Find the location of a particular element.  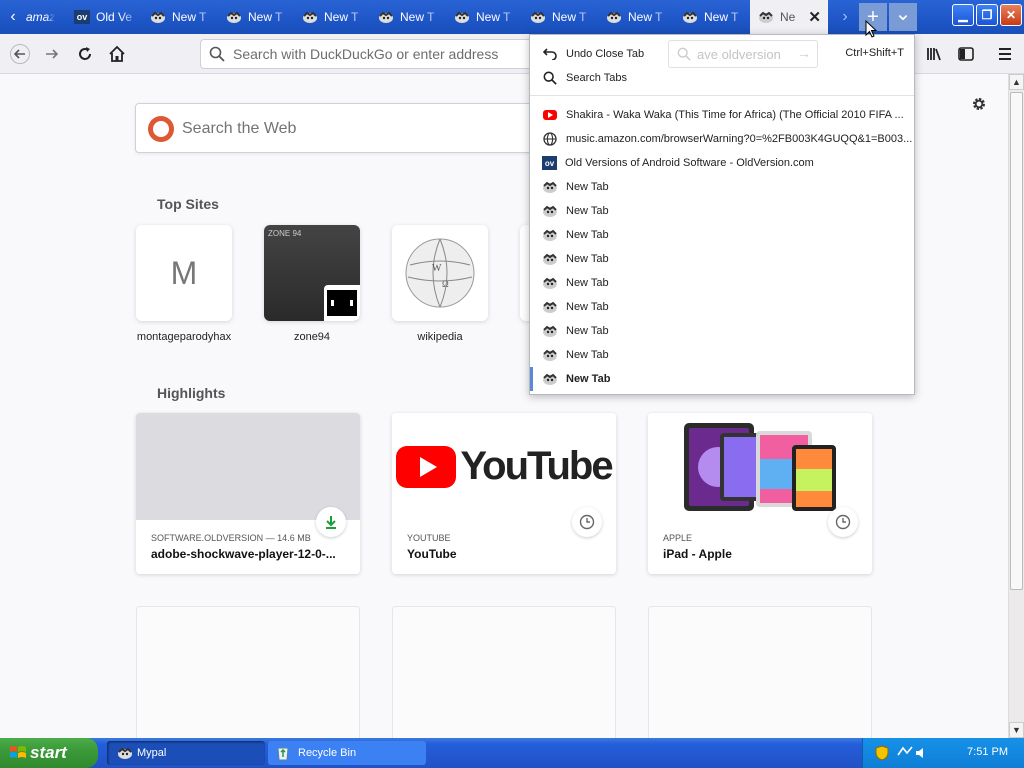

volume-icon is located at coordinates (922, 753).